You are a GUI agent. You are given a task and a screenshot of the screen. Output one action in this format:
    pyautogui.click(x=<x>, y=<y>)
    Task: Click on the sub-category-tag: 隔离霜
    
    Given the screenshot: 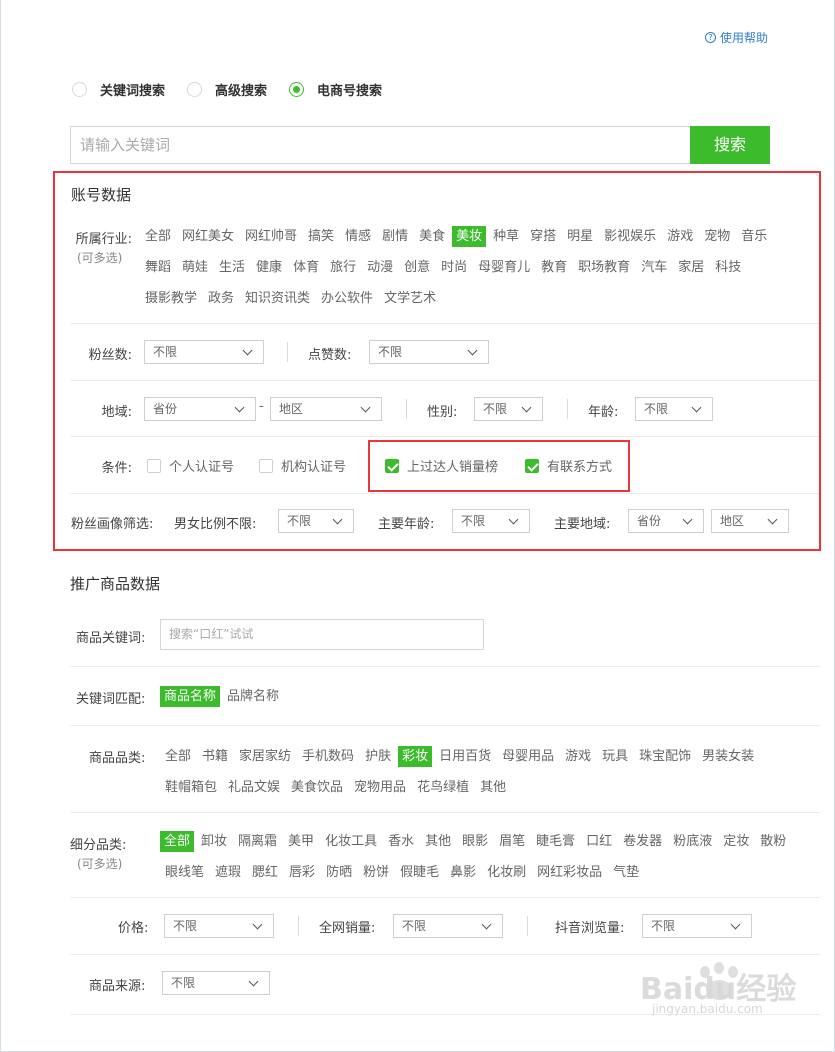 What is the action you would take?
    pyautogui.click(x=257, y=841)
    